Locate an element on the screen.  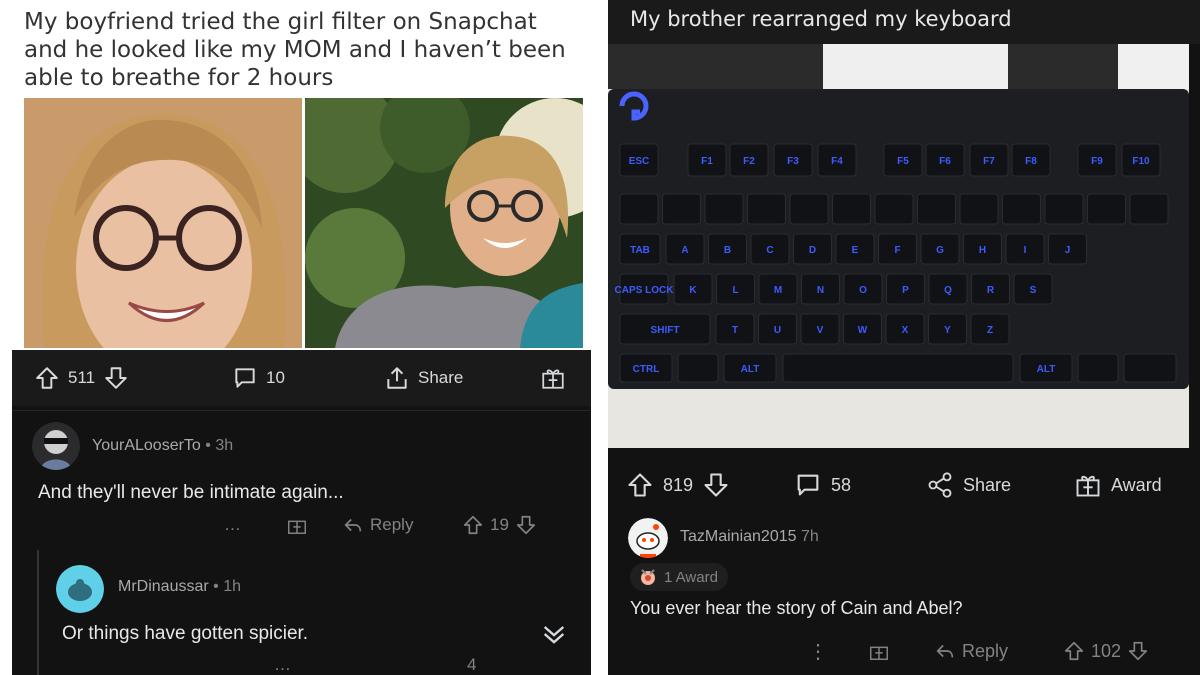
comment-author: MrDinaussar • 1h is located at coordinates (179, 587).